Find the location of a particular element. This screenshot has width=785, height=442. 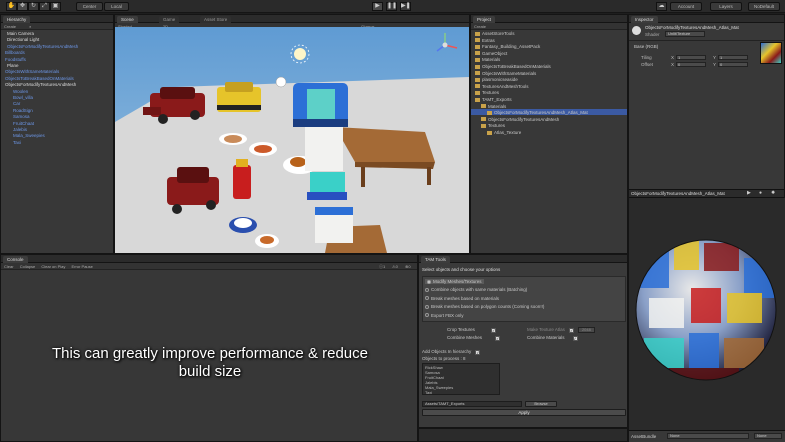

project-folder-item: TexturesAndMeshTools is located at coordinates (502, 86).